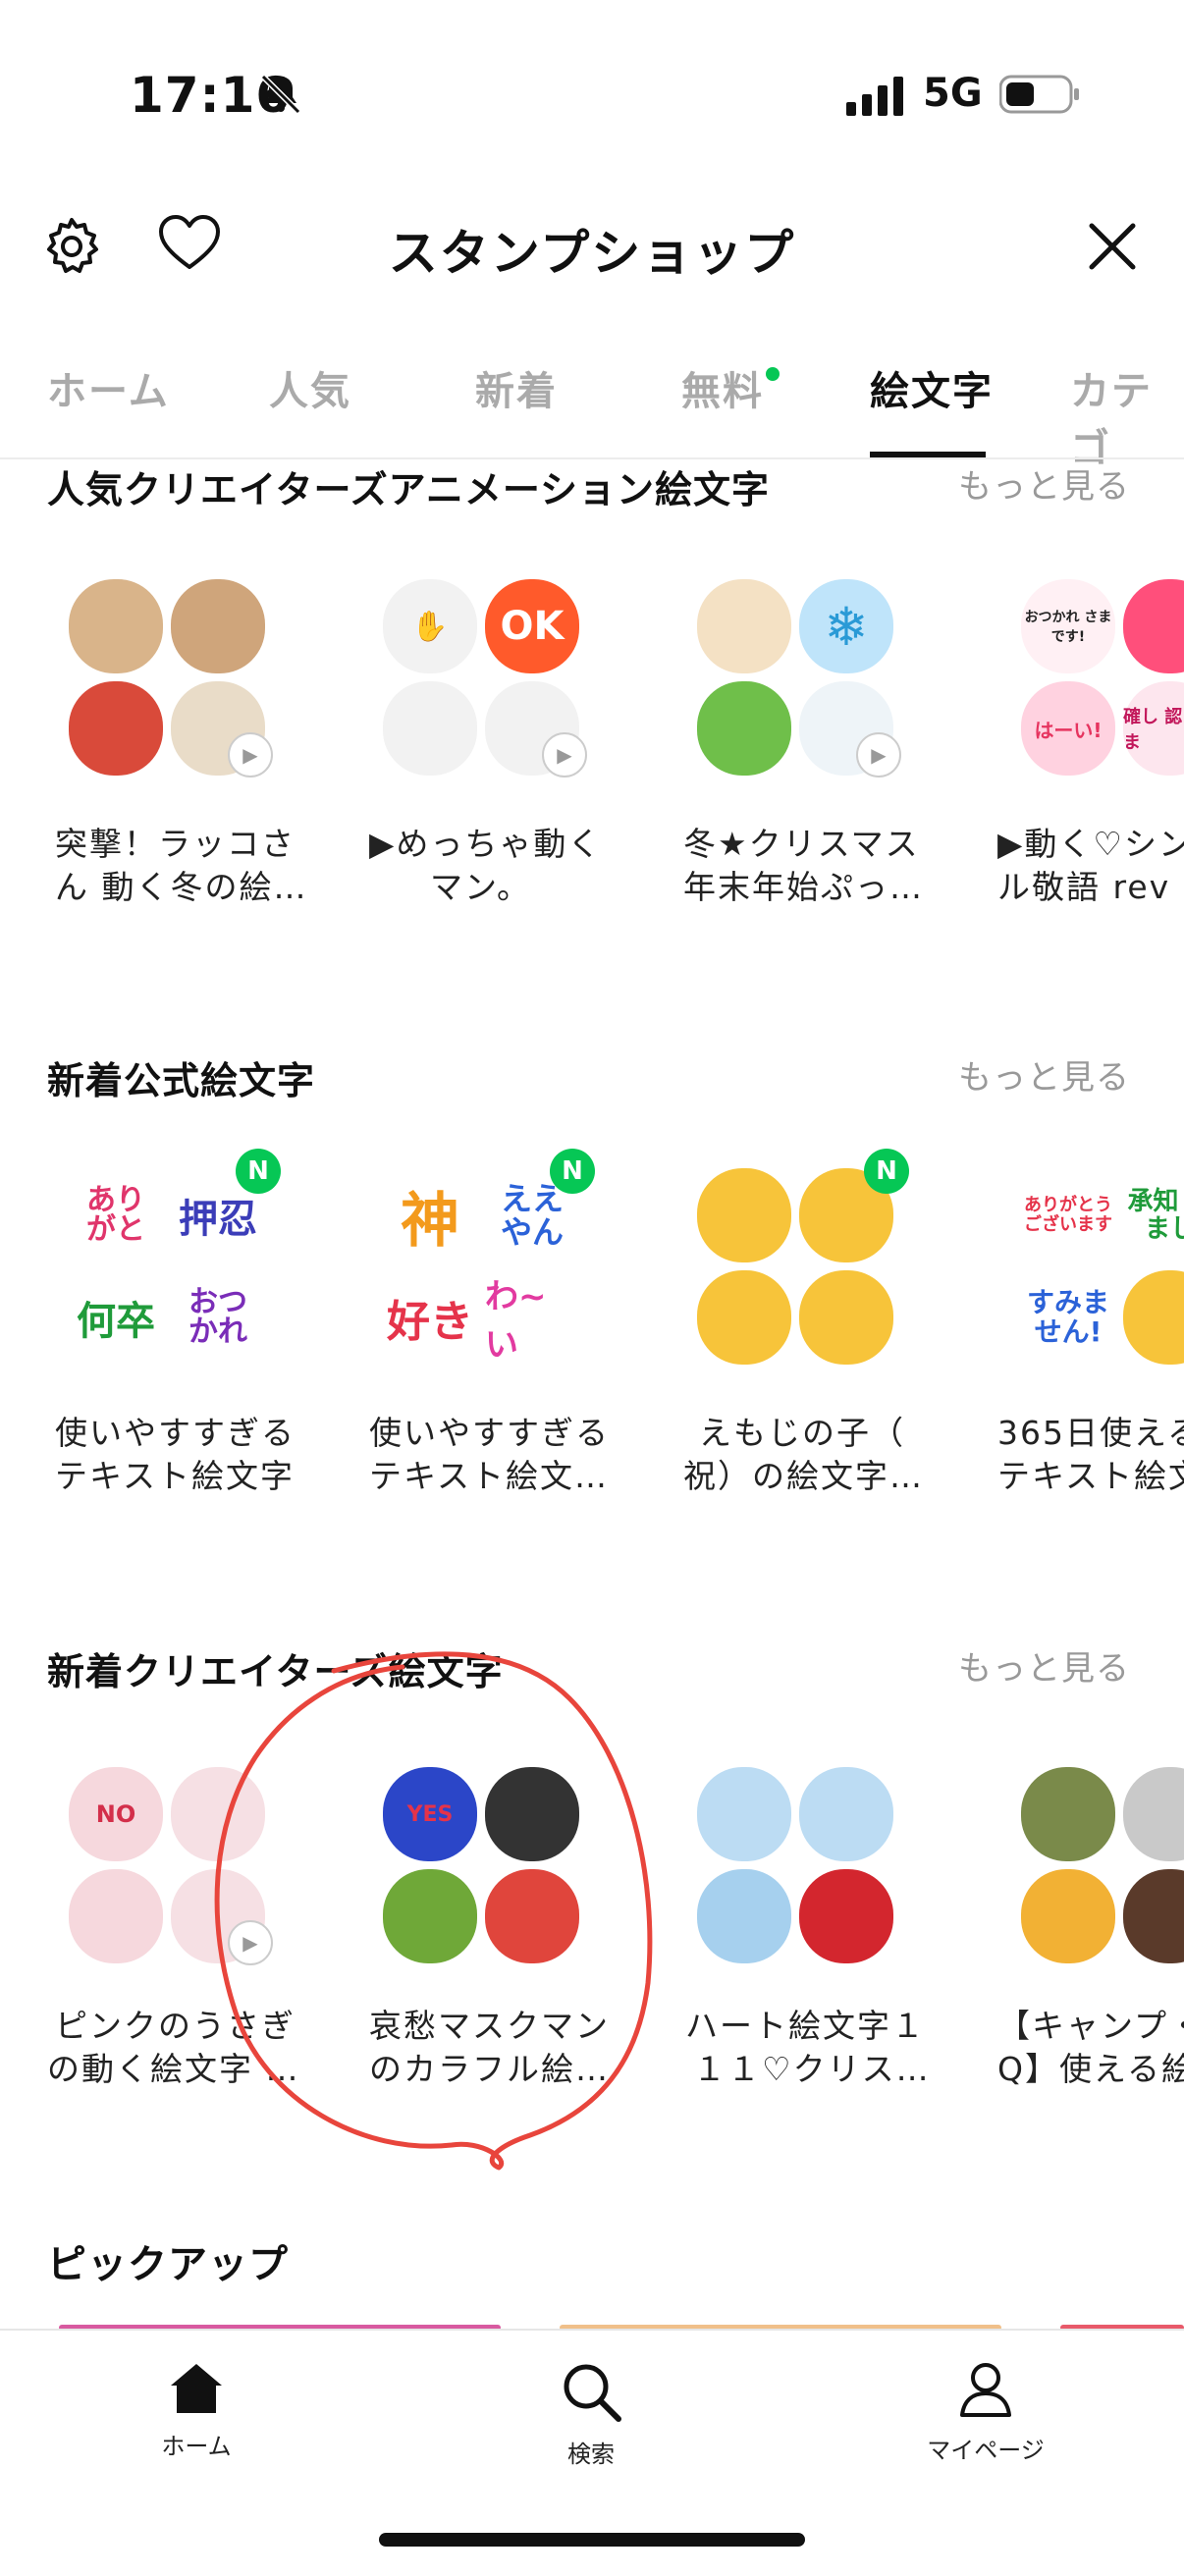  What do you see at coordinates (795, 1865) in the screenshot?
I see `emoji-thumbnail` at bounding box center [795, 1865].